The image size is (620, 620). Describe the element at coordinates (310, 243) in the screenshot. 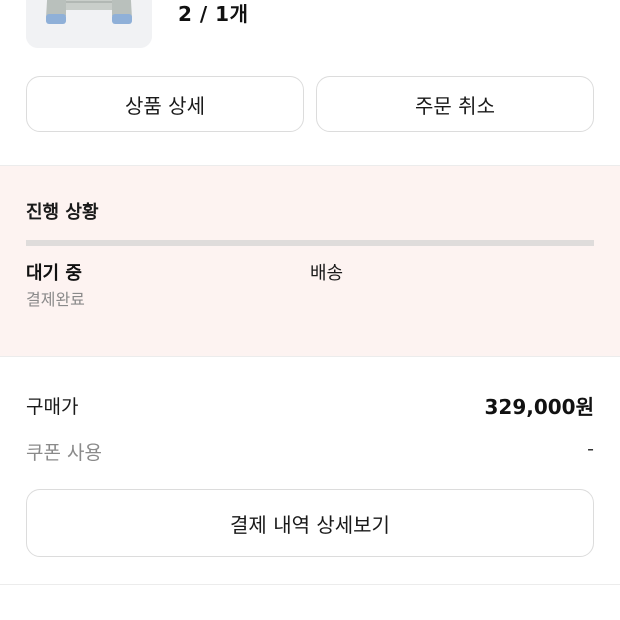

I see `progress-bar` at that location.